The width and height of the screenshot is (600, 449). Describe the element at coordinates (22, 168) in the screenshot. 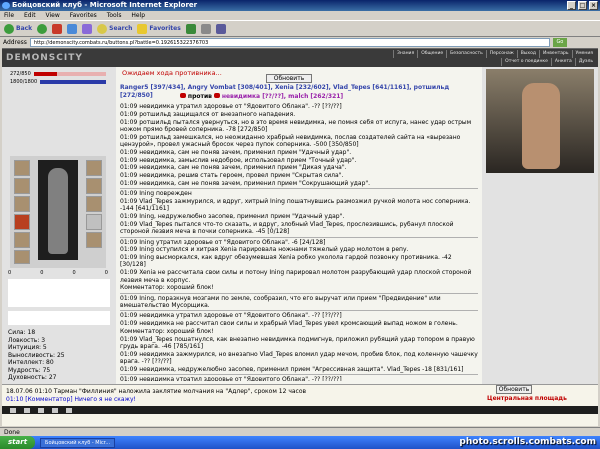

I see `helmet-slot` at that location.